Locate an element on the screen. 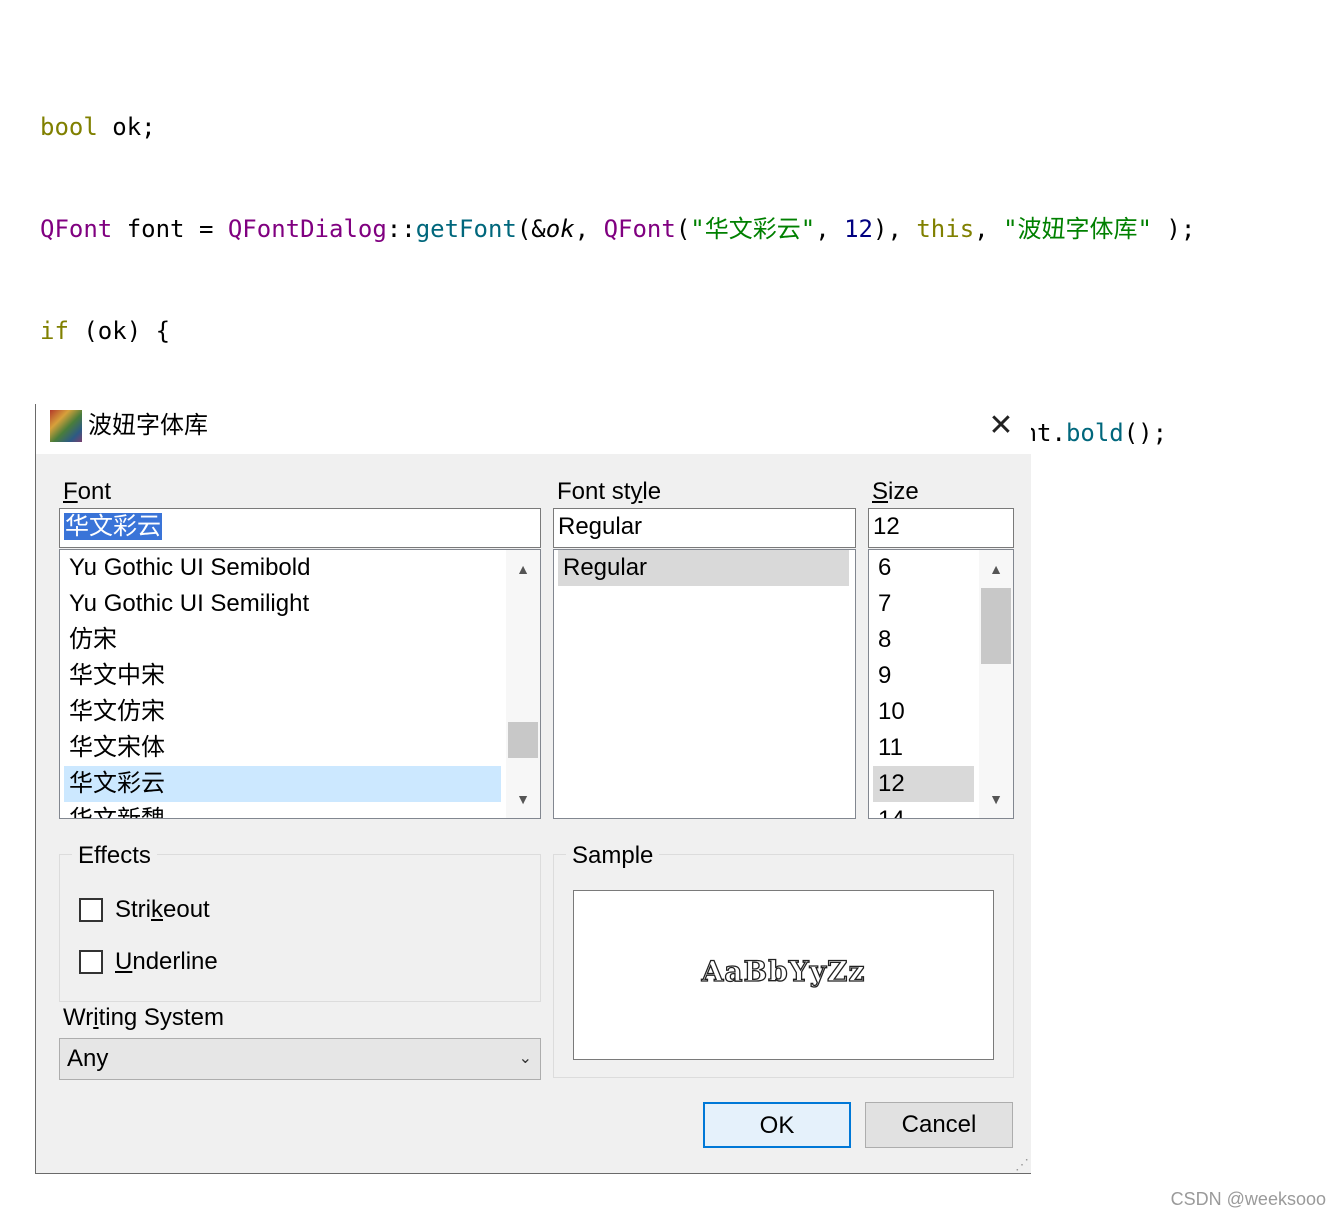 This screenshot has width=1340, height=1212. writing-system-label-a: Wr is located at coordinates (78, 1017).